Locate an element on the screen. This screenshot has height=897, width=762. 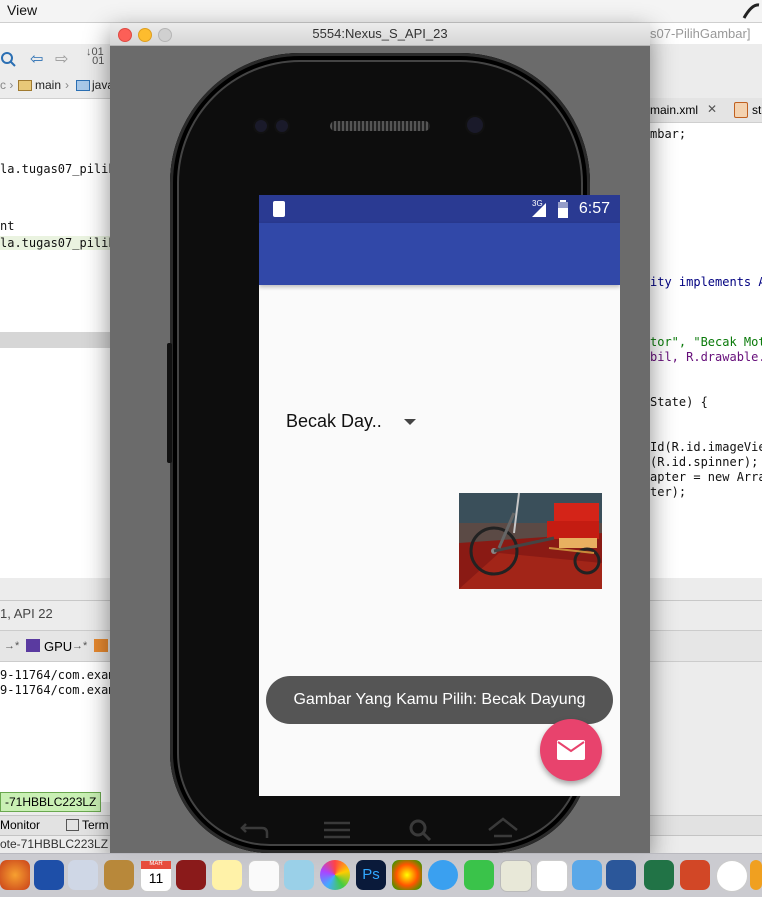
front-camera is located at coordinates (475, 125).